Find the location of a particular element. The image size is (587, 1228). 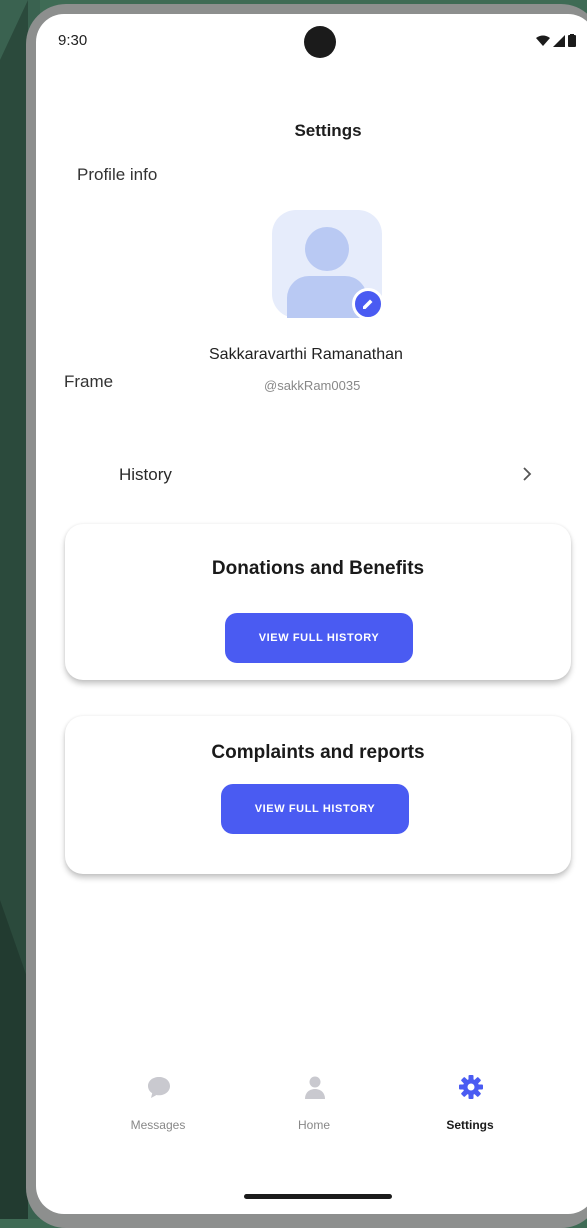

profile-handle: @sakkRam0035 is located at coordinates (312, 385).